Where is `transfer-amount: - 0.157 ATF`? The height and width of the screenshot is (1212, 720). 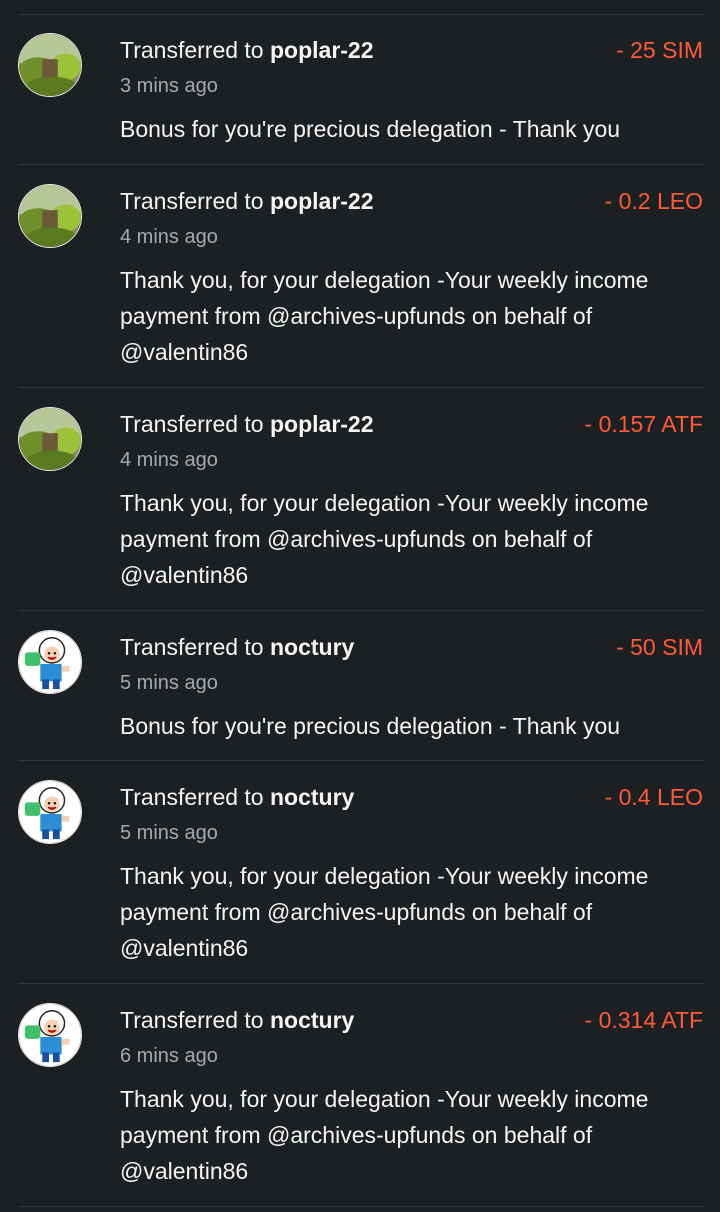 transfer-amount: - 0.157 ATF is located at coordinates (643, 424).